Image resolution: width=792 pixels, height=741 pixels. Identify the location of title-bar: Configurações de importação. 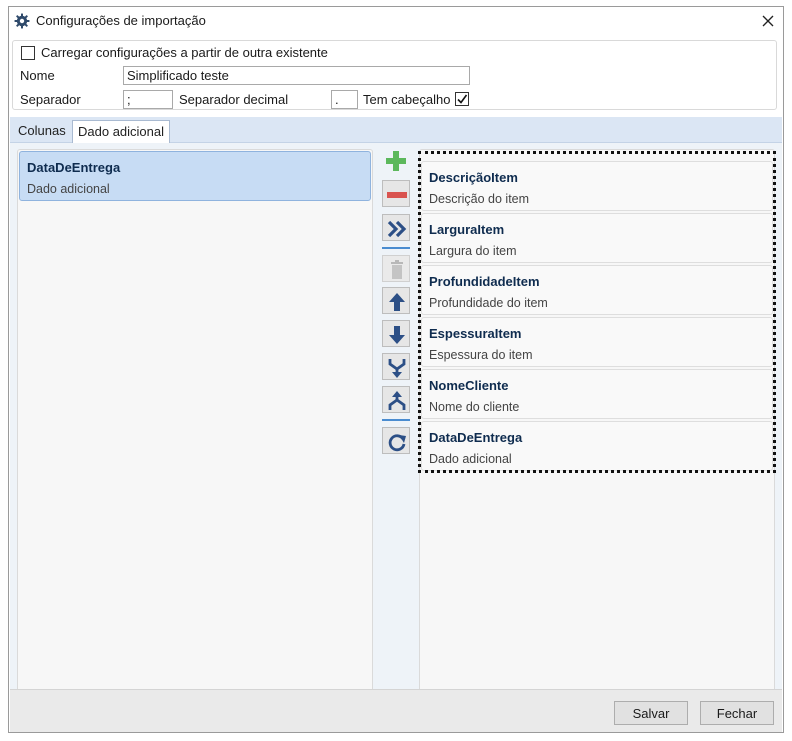
(396, 21).